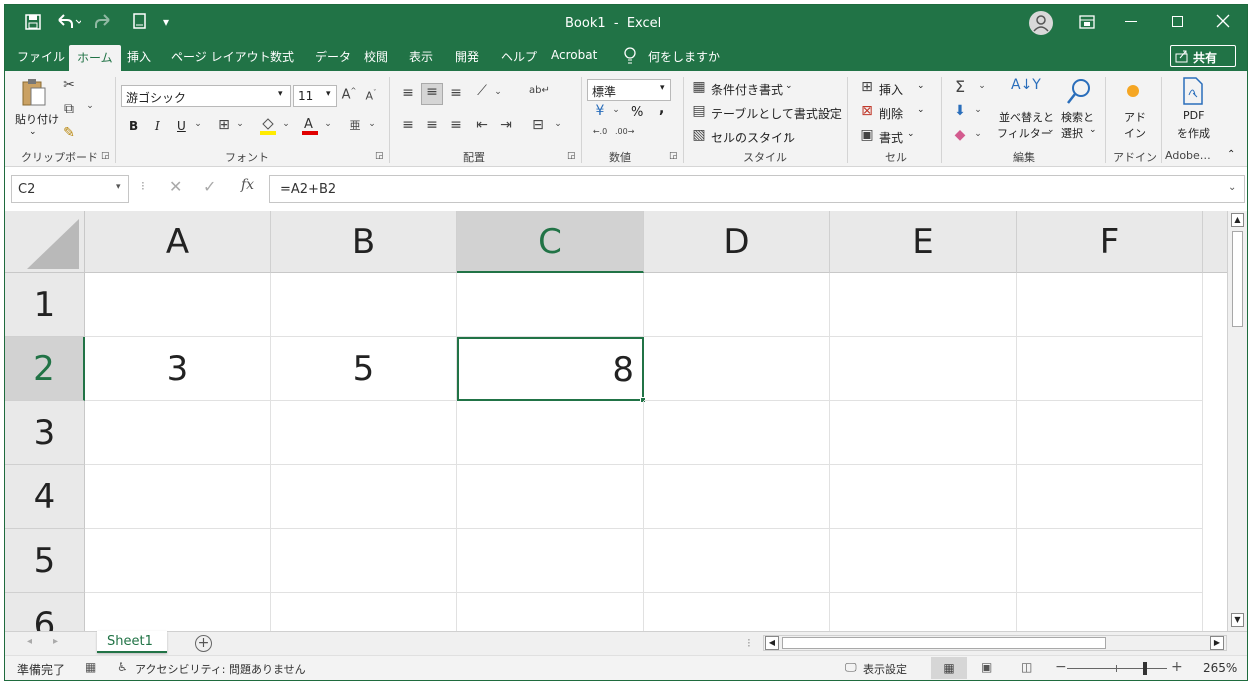 The image size is (1252, 685). Describe the element at coordinates (157, 126) in the screenshot. I see `italic-button: I` at that location.